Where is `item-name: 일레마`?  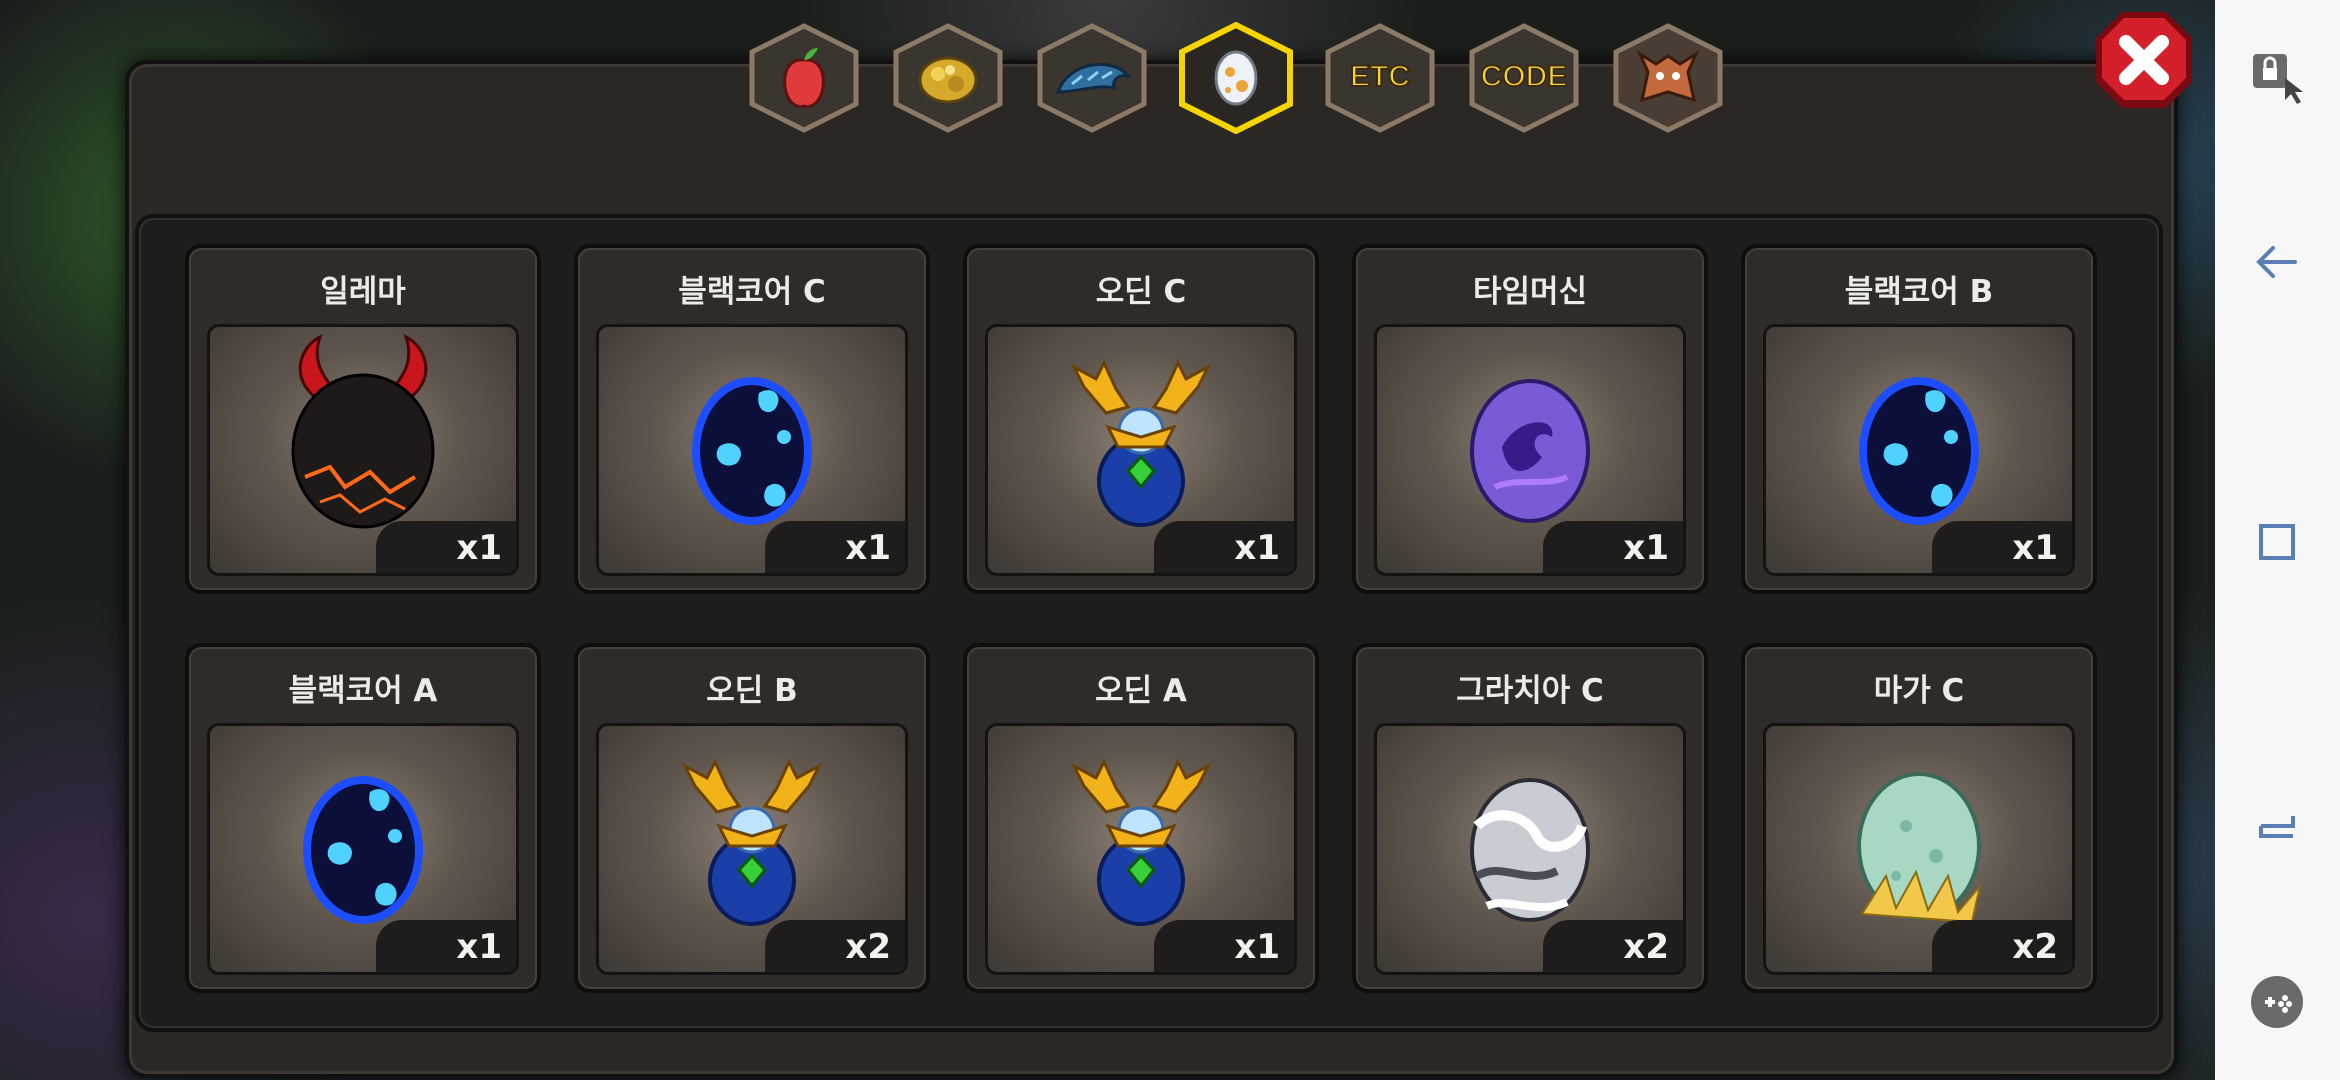 item-name: 일레마 is located at coordinates (363, 292).